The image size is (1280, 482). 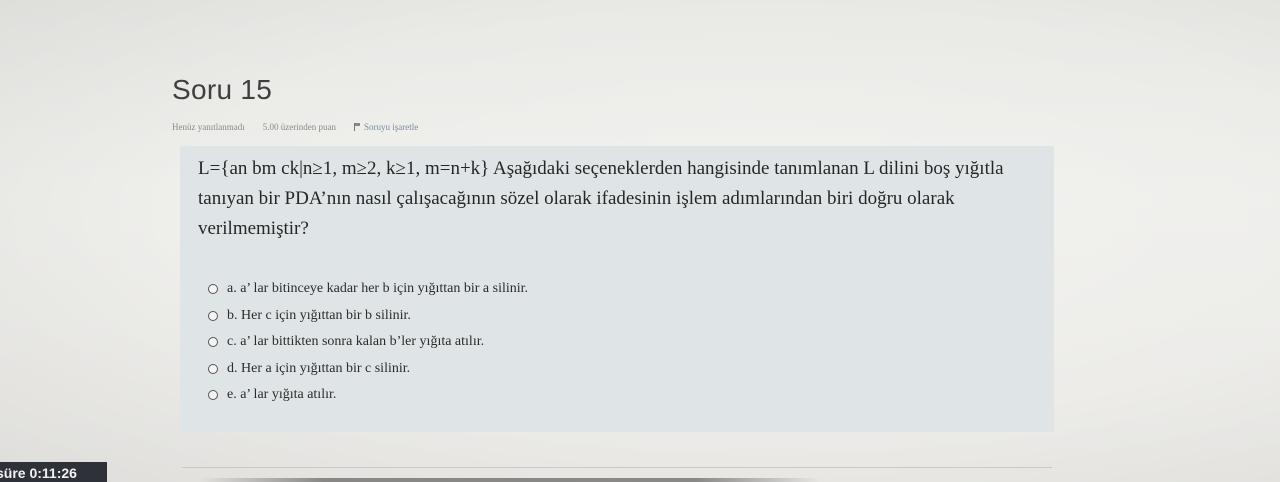 I want to click on answer-label-d: d. Her a için yığıttan bir c silinir., so click(x=319, y=368).